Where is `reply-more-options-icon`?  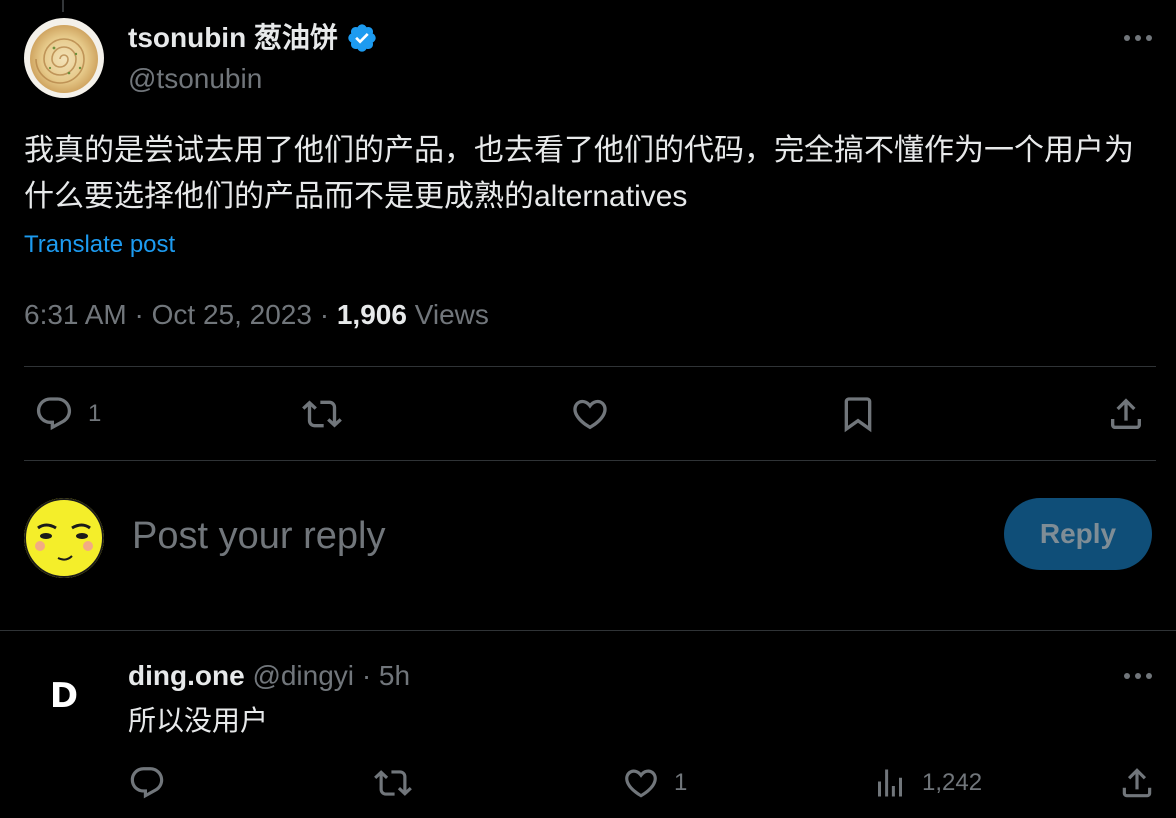
reply-more-options-icon is located at coordinates (1138, 676).